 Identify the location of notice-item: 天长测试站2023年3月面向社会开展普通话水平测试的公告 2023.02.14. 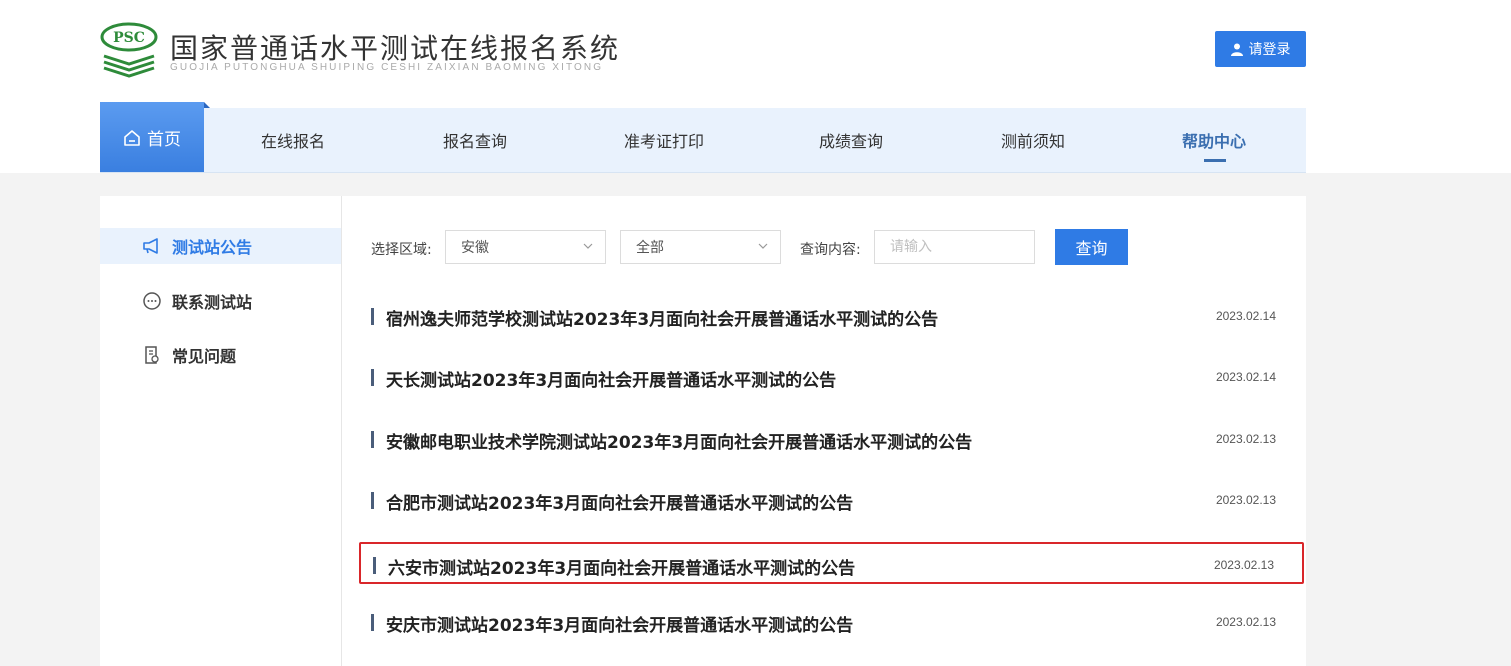
(831, 377).